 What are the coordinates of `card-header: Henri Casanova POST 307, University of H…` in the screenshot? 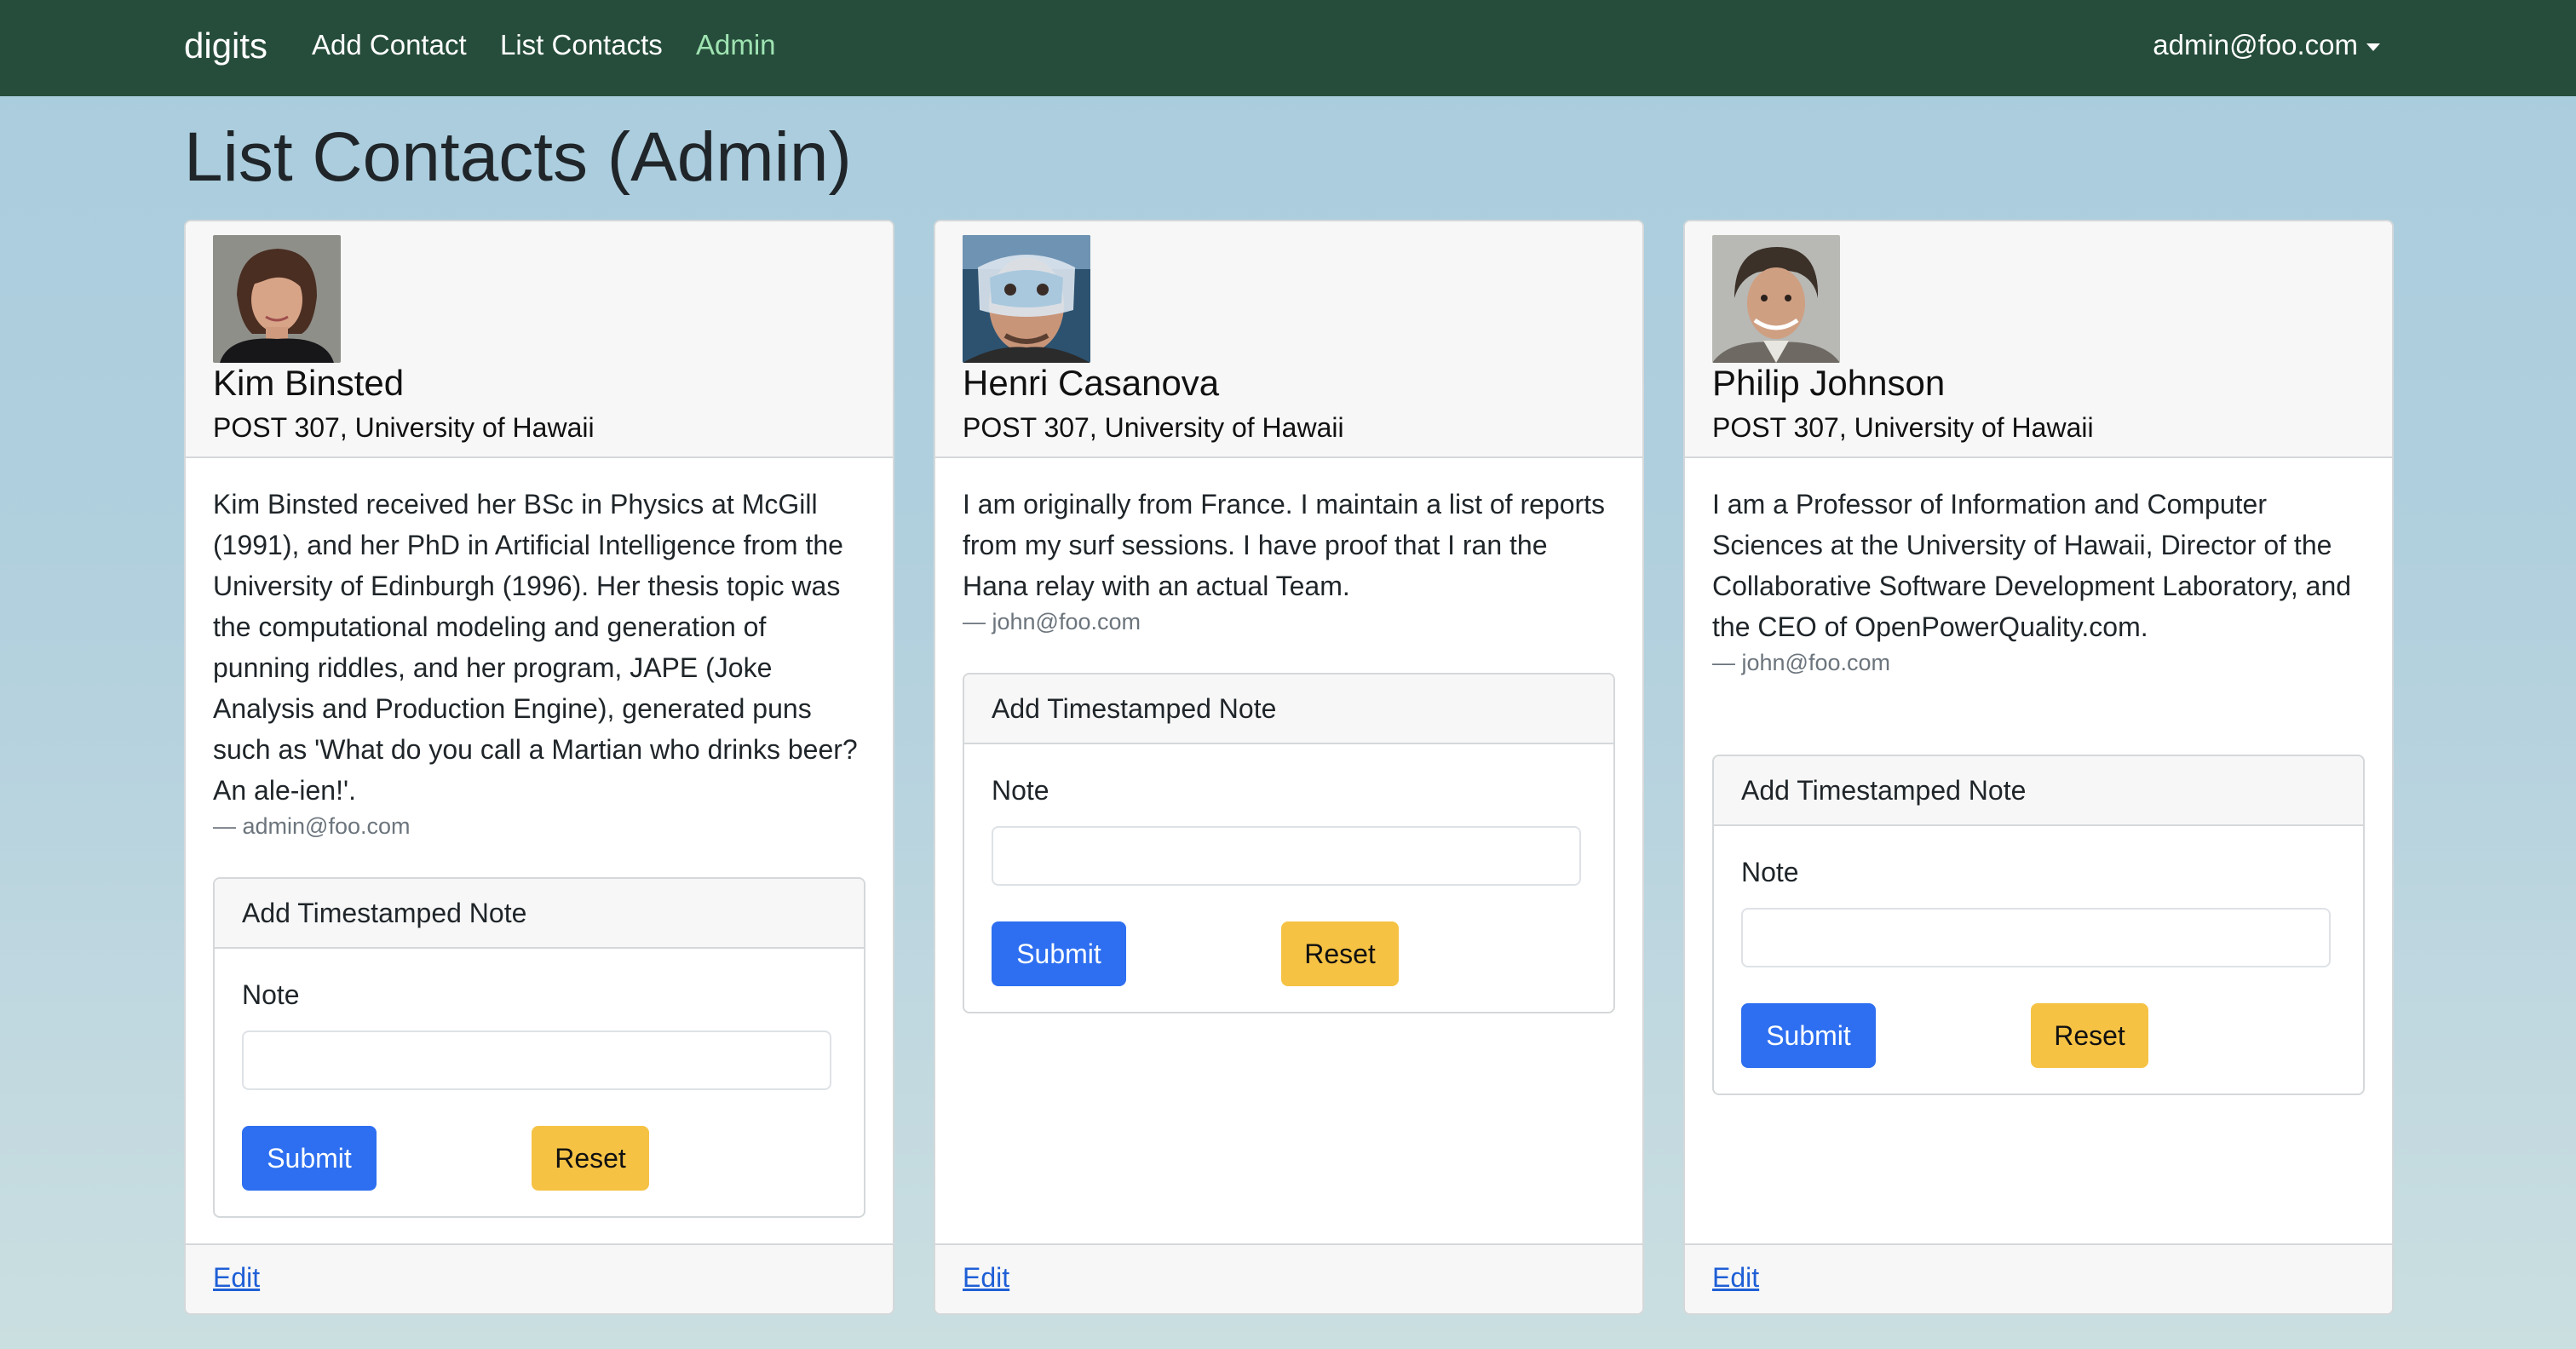 It's located at (1288, 339).